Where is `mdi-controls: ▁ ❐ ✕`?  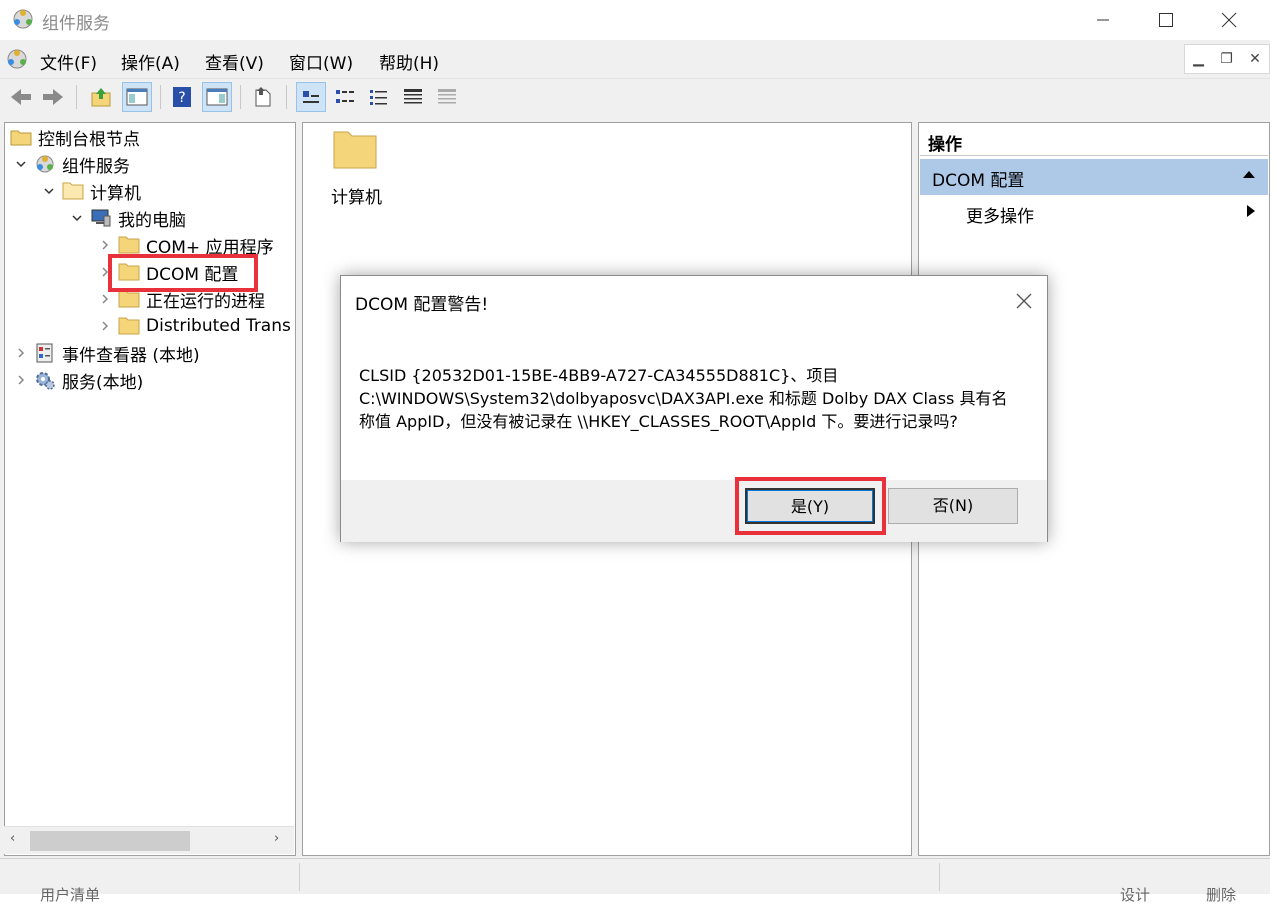
mdi-controls: ▁ ❐ ✕ is located at coordinates (1227, 59).